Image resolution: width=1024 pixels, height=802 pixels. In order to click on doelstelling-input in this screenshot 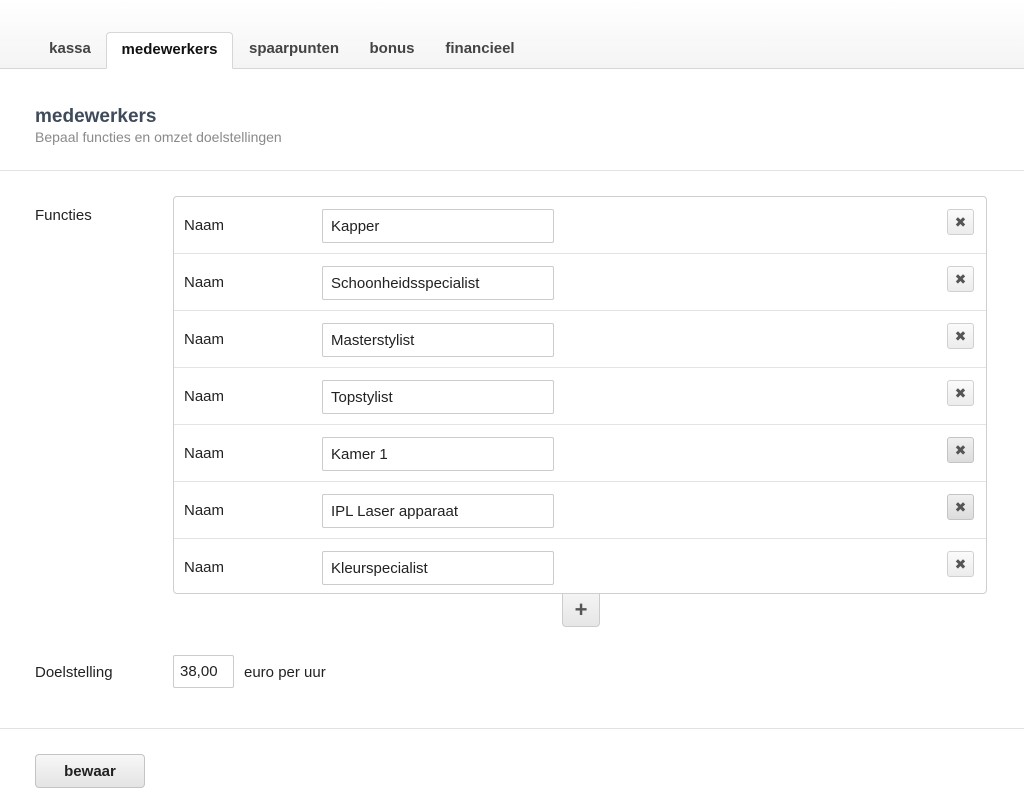, I will do `click(203, 671)`.